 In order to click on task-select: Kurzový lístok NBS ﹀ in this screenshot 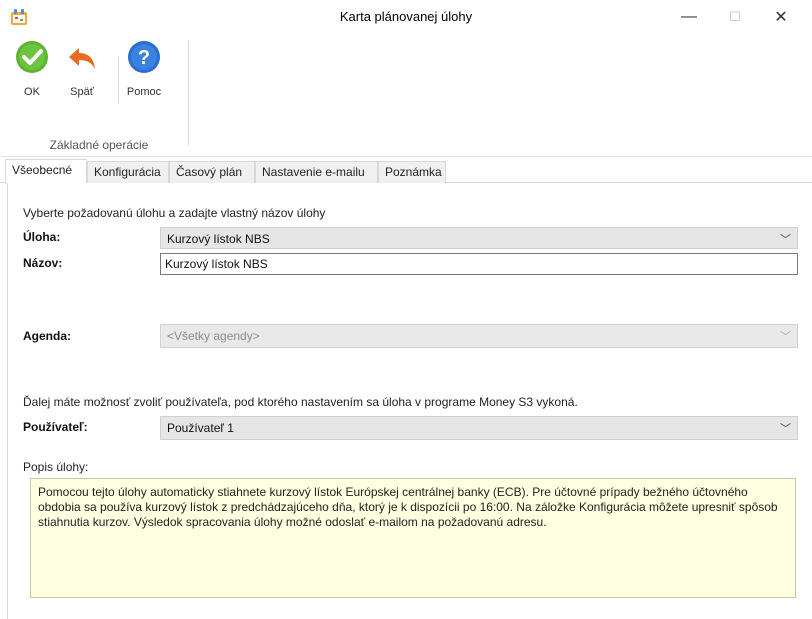, I will do `click(479, 238)`.